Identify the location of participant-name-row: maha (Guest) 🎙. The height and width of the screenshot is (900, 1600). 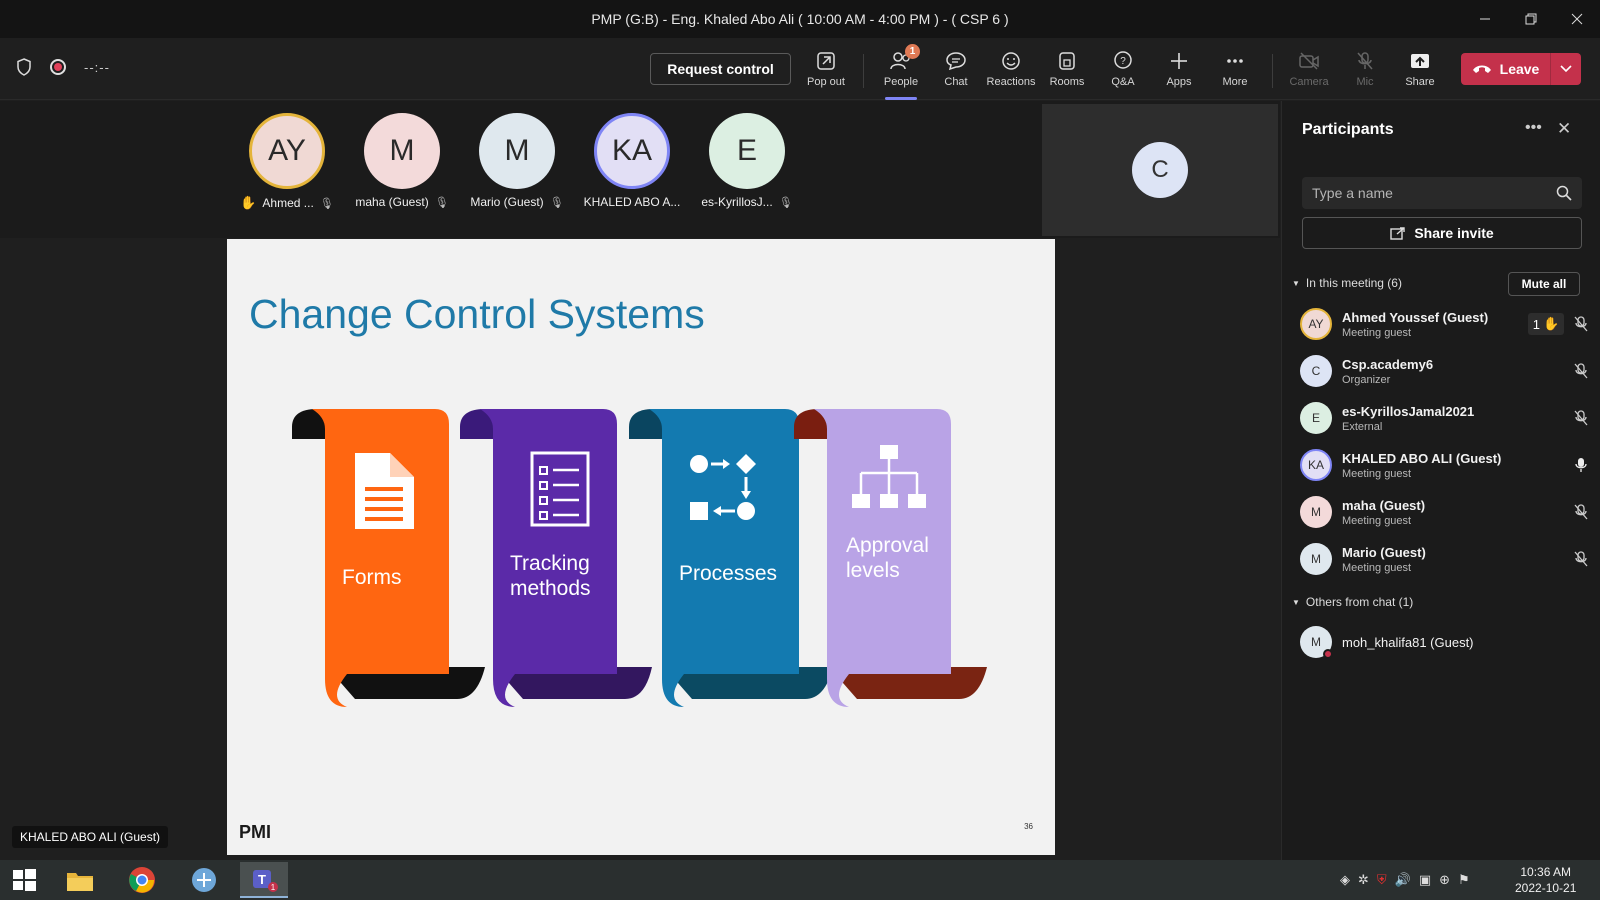
(401, 202).